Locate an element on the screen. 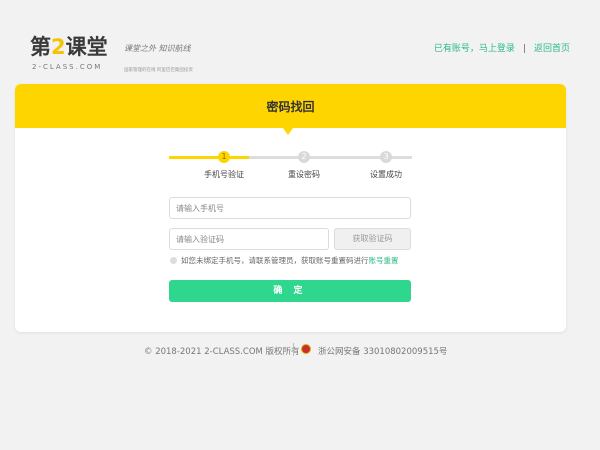 The height and width of the screenshot is (450, 600). step-label-1: 手机号验证 is located at coordinates (224, 174).